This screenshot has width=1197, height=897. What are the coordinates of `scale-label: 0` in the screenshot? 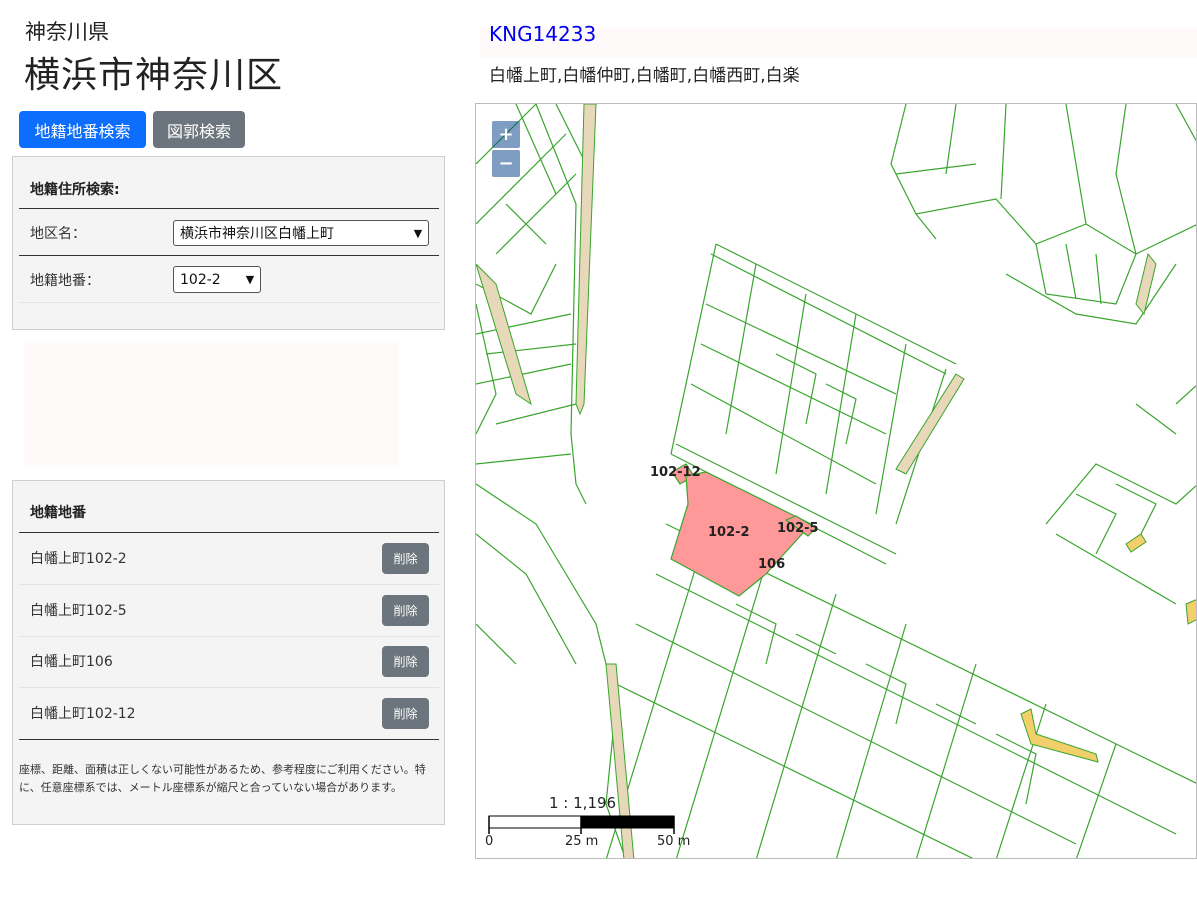 It's located at (489, 841).